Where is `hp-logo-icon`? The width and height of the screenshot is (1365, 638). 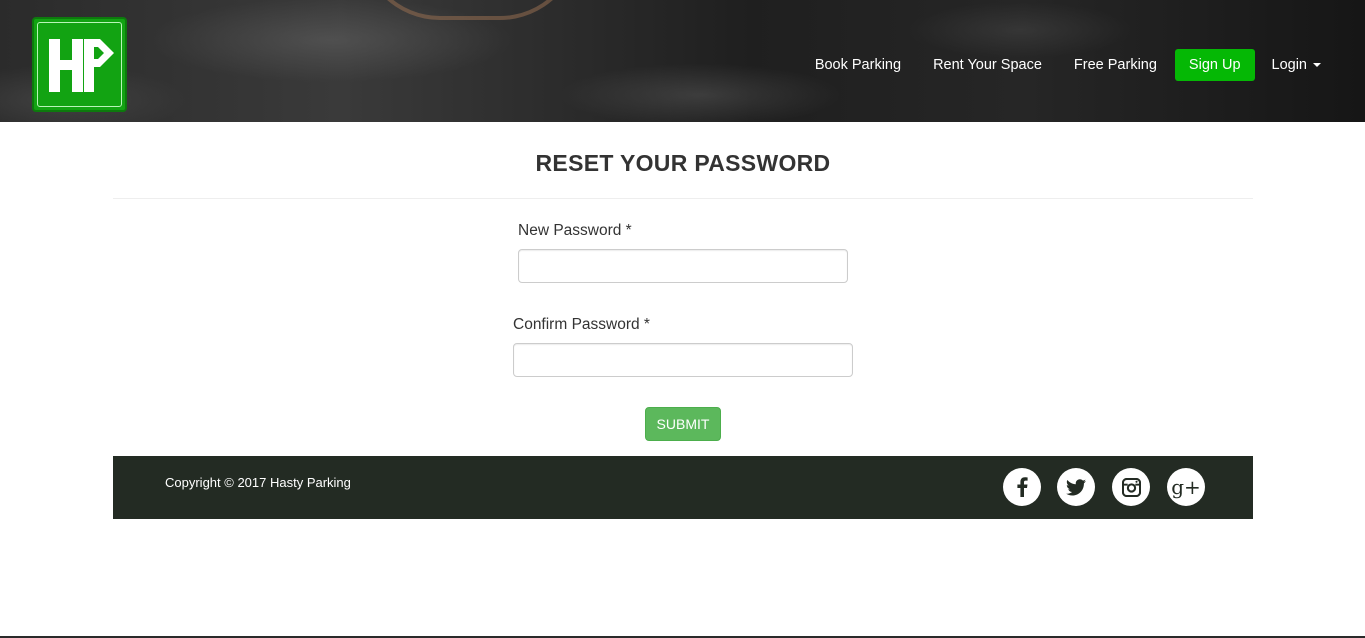 hp-logo-icon is located at coordinates (81, 65).